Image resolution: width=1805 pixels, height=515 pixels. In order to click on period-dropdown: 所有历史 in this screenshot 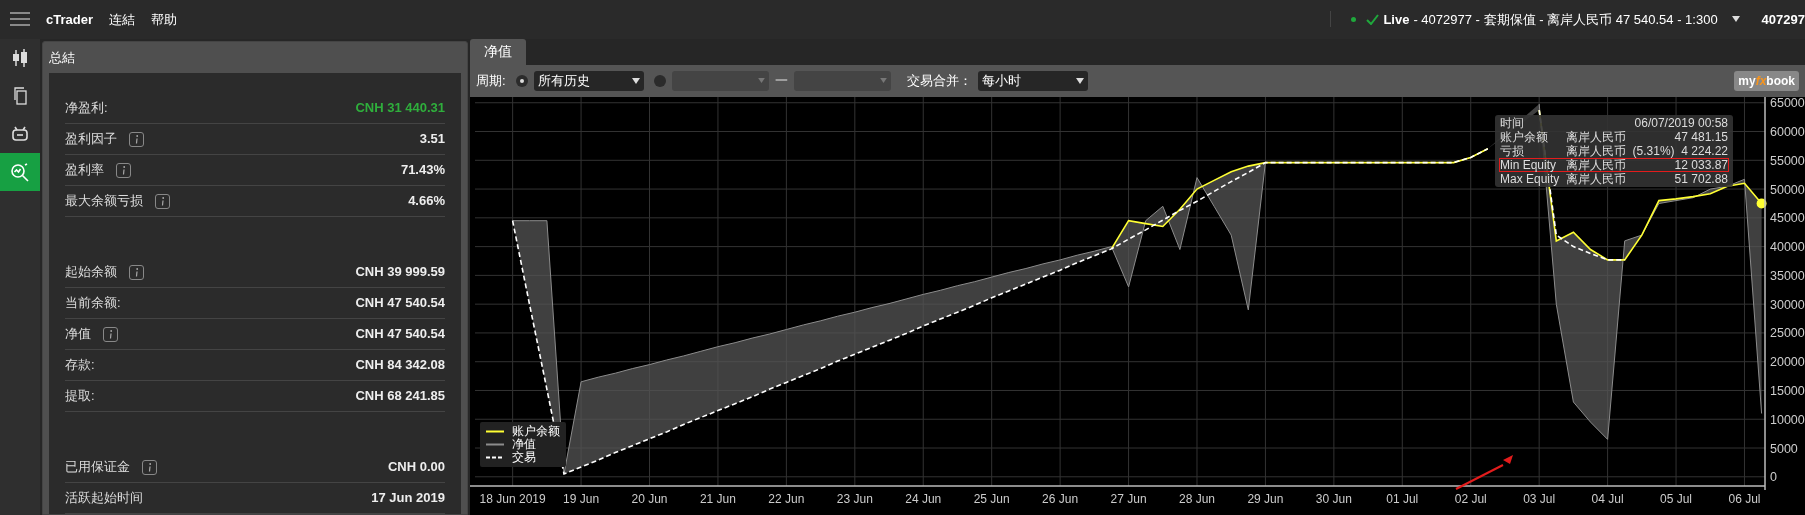, I will do `click(588, 80)`.